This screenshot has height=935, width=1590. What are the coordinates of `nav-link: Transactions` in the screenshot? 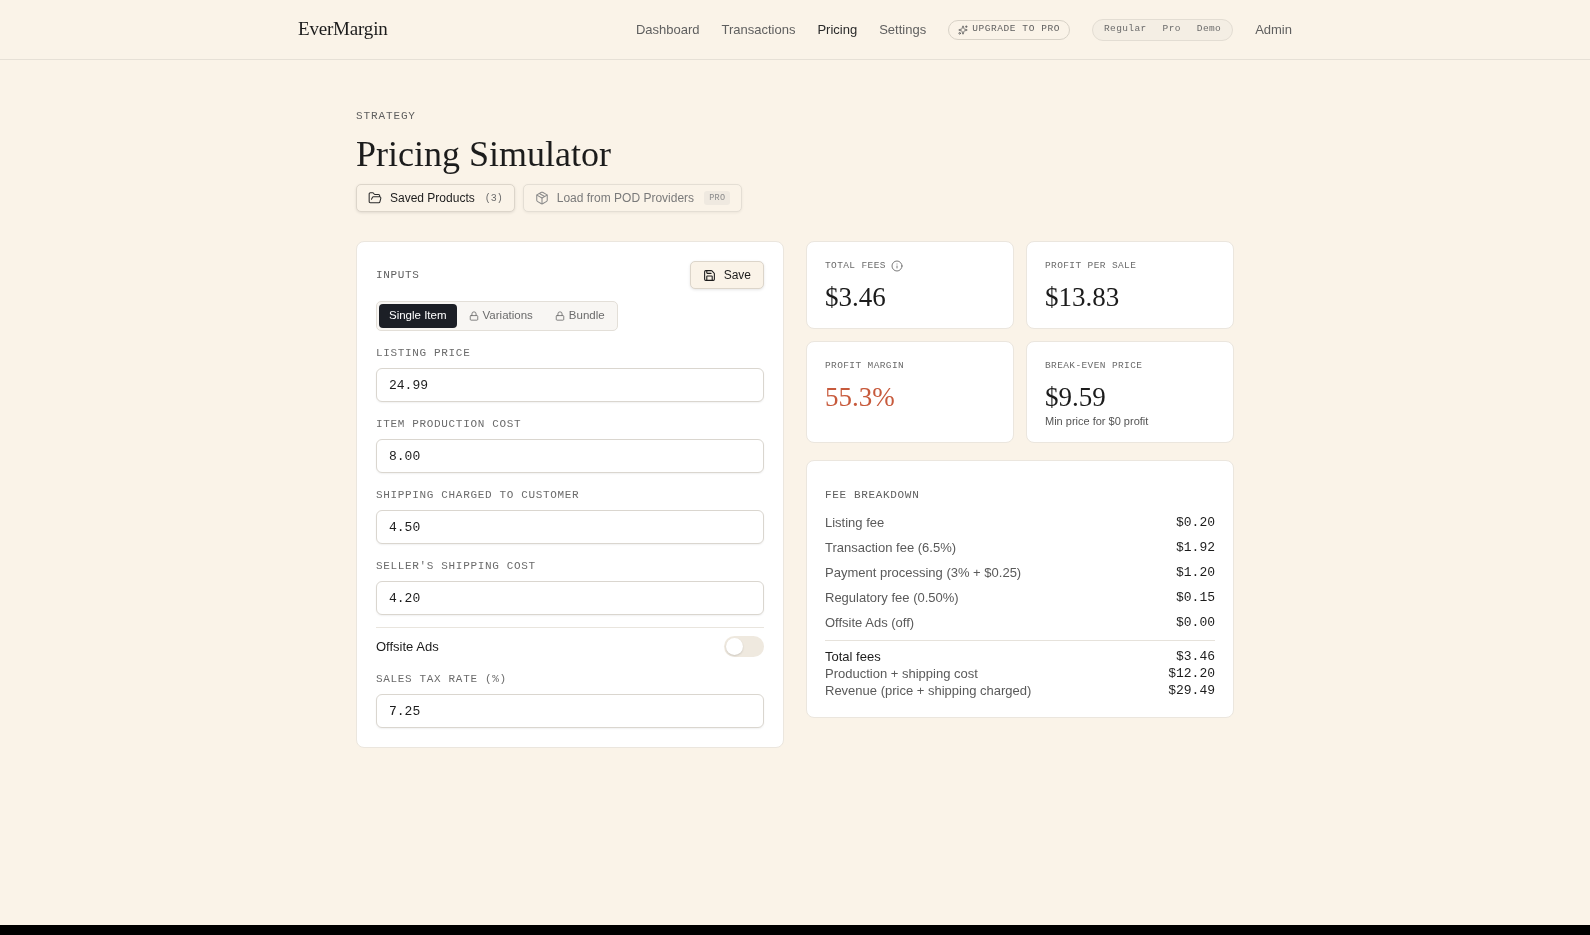 It's located at (758, 29).